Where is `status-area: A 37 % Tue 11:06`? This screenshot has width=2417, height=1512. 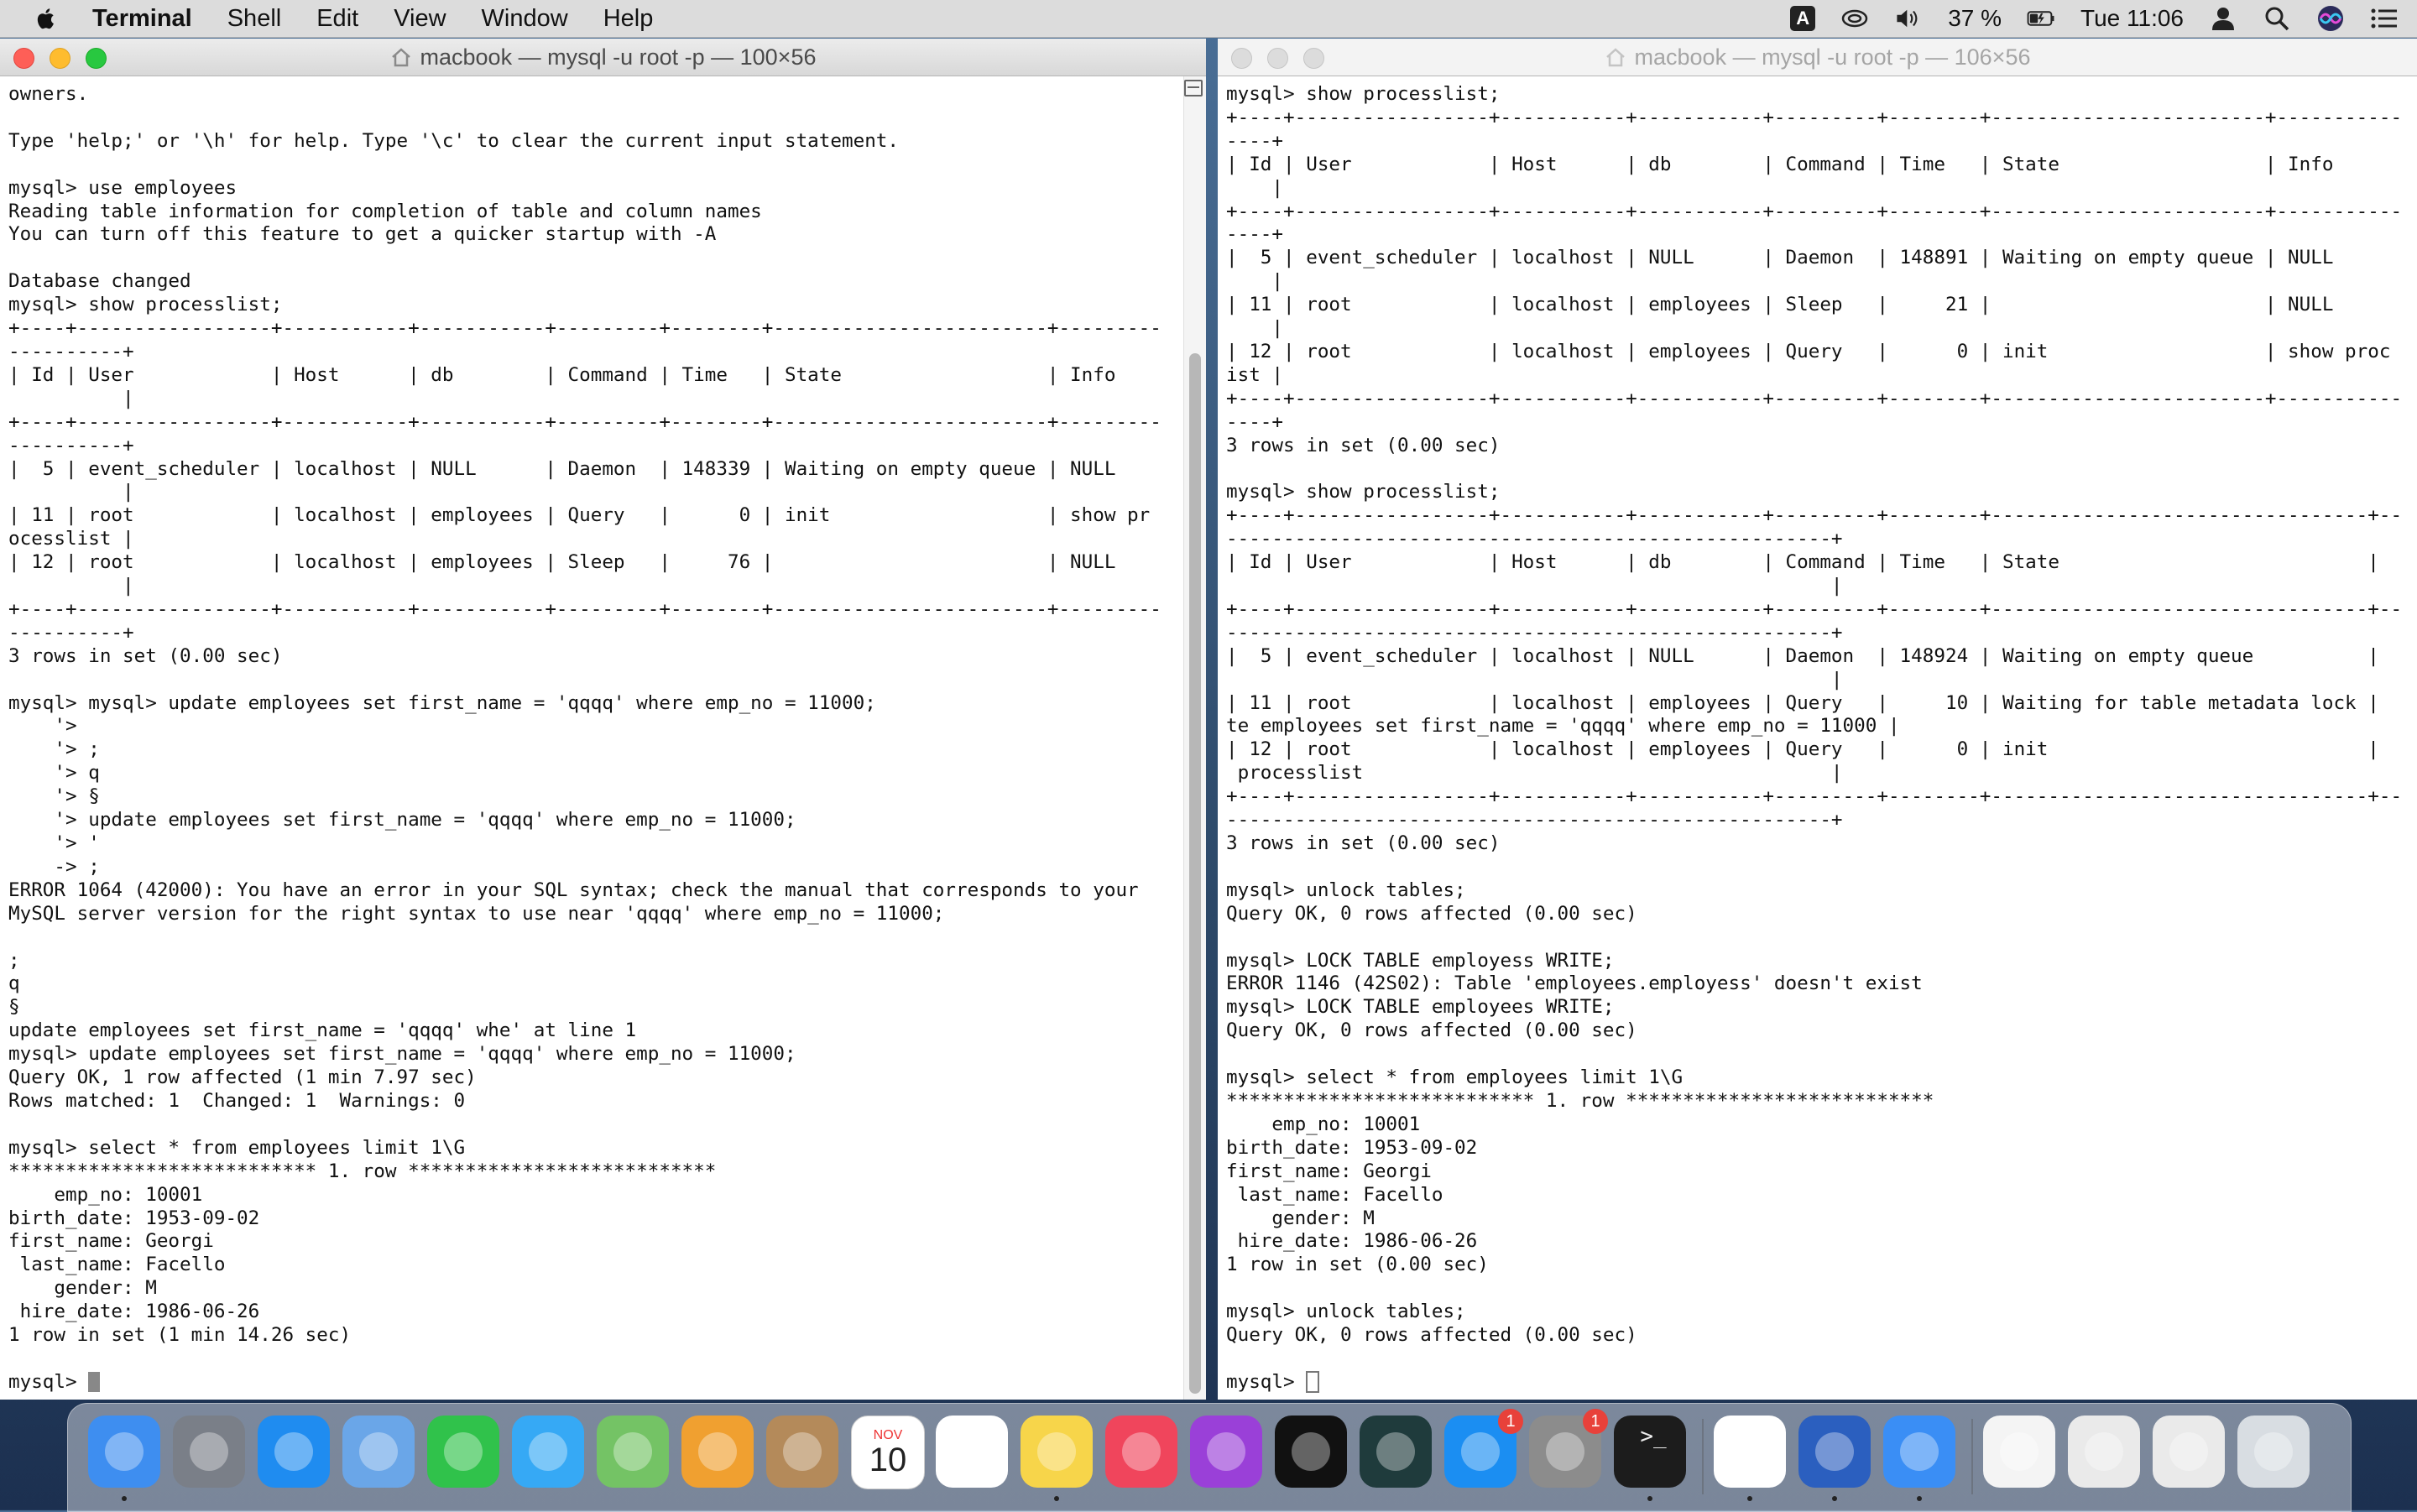 status-area: A 37 % Tue 11:06 is located at coordinates (2094, 18).